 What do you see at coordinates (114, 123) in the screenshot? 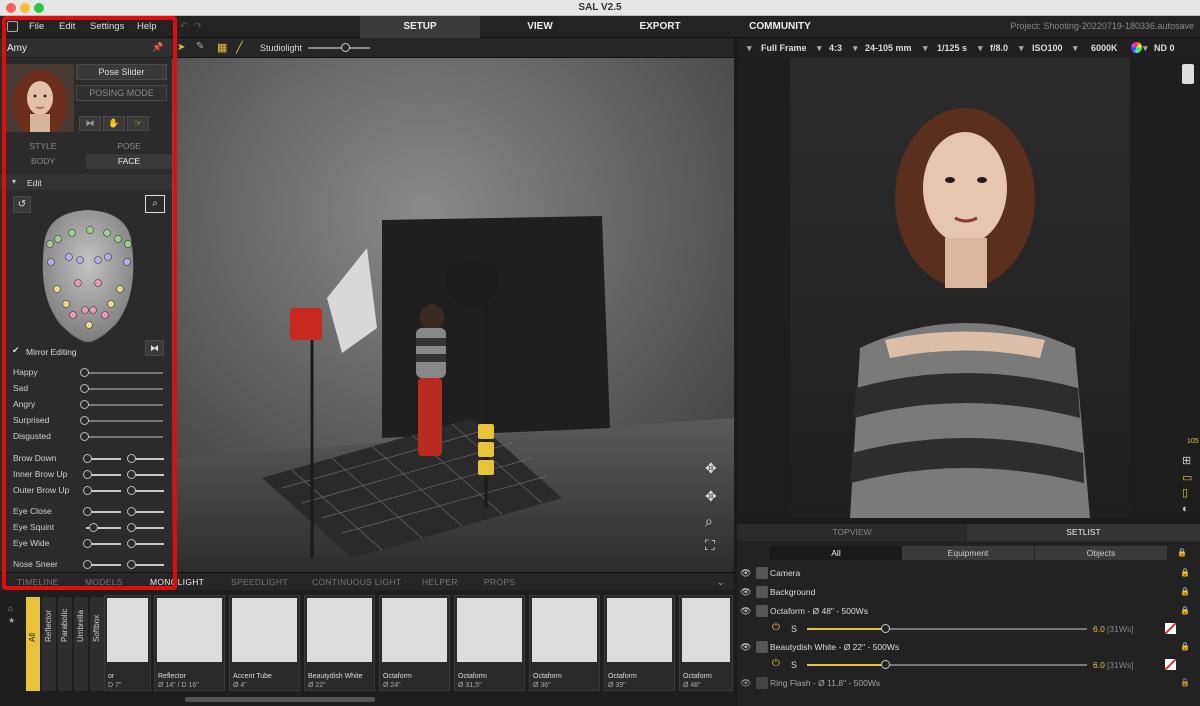
I see `pose-tool-icon: ✋` at bounding box center [114, 123].